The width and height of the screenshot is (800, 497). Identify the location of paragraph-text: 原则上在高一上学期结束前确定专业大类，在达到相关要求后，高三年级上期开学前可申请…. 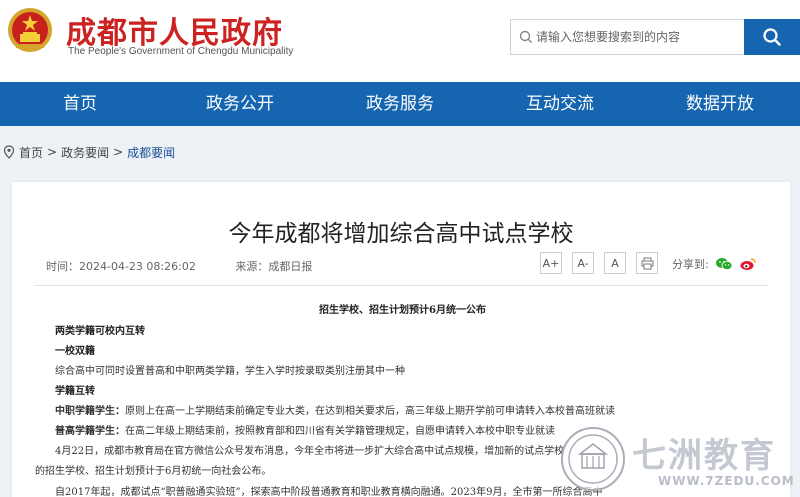
(370, 411).